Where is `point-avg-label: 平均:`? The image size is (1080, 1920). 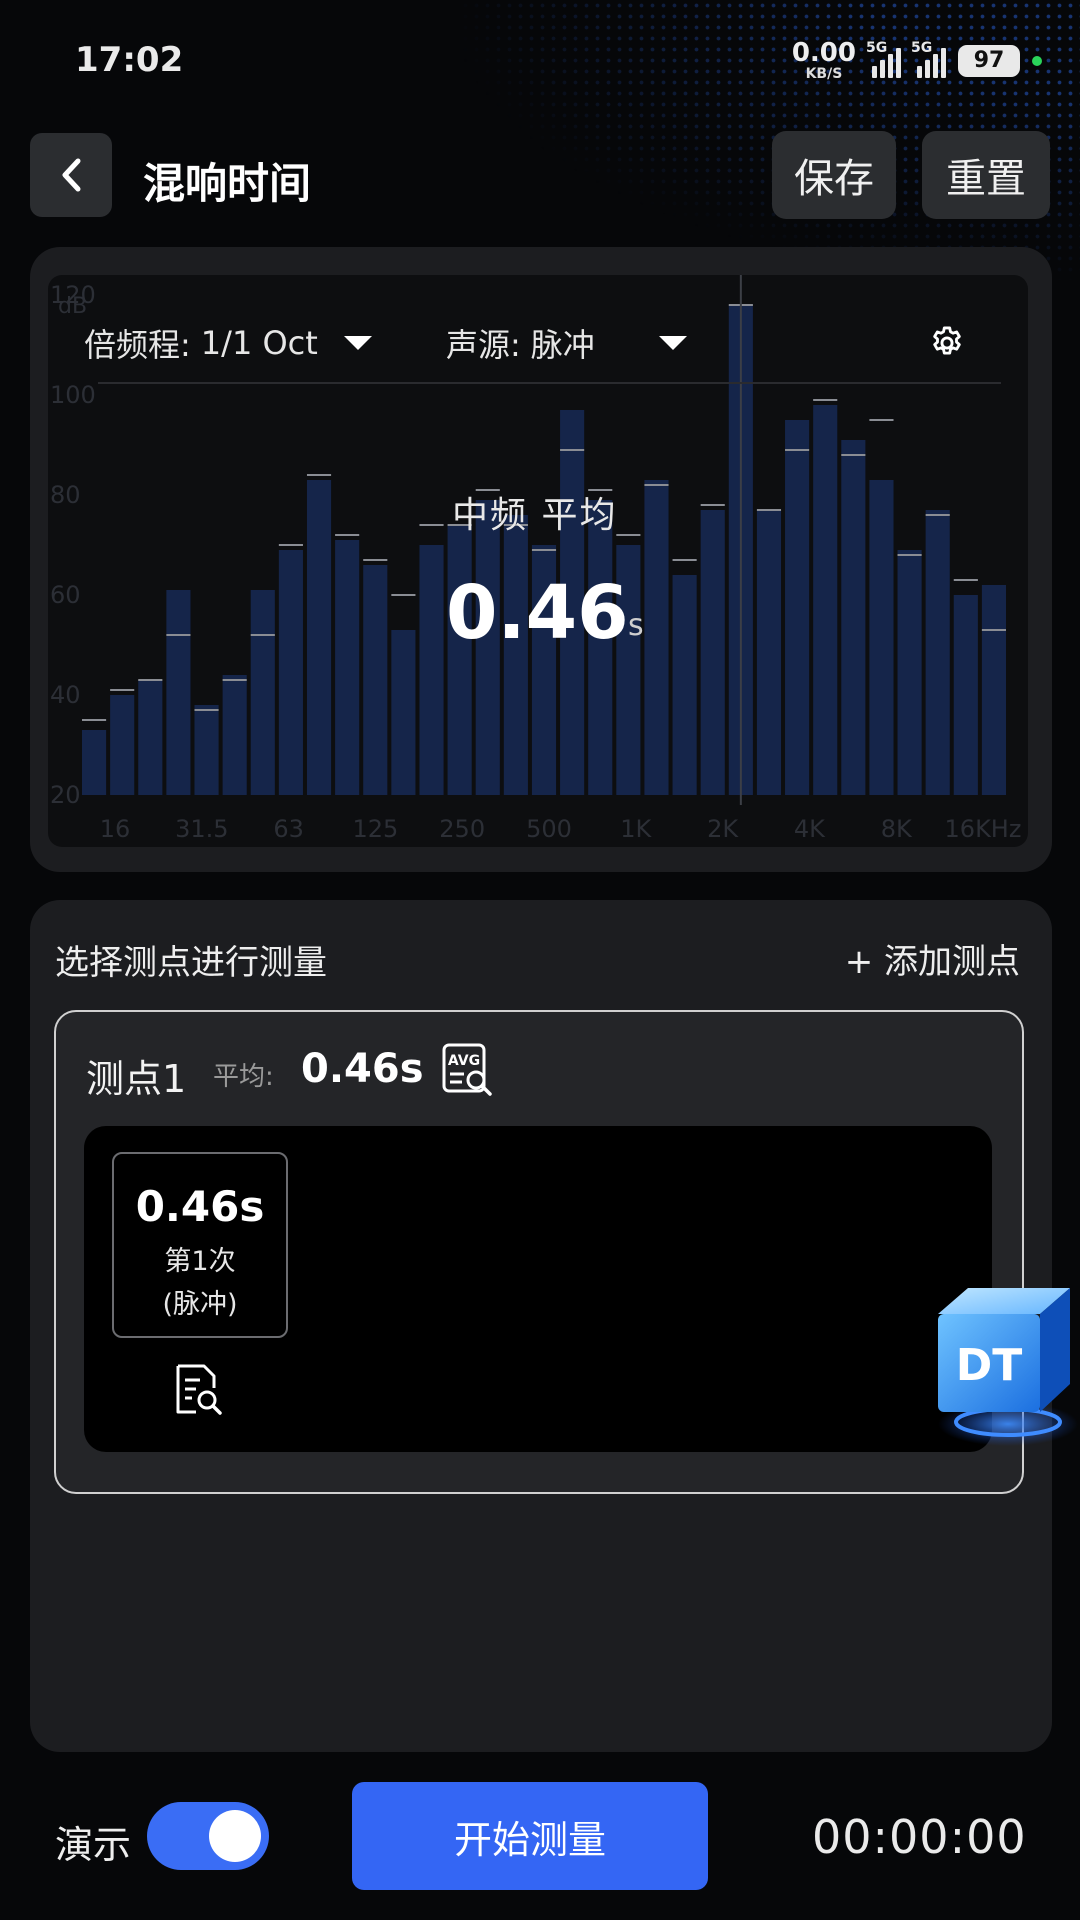
point-avg-label: 平均: is located at coordinates (243, 1077).